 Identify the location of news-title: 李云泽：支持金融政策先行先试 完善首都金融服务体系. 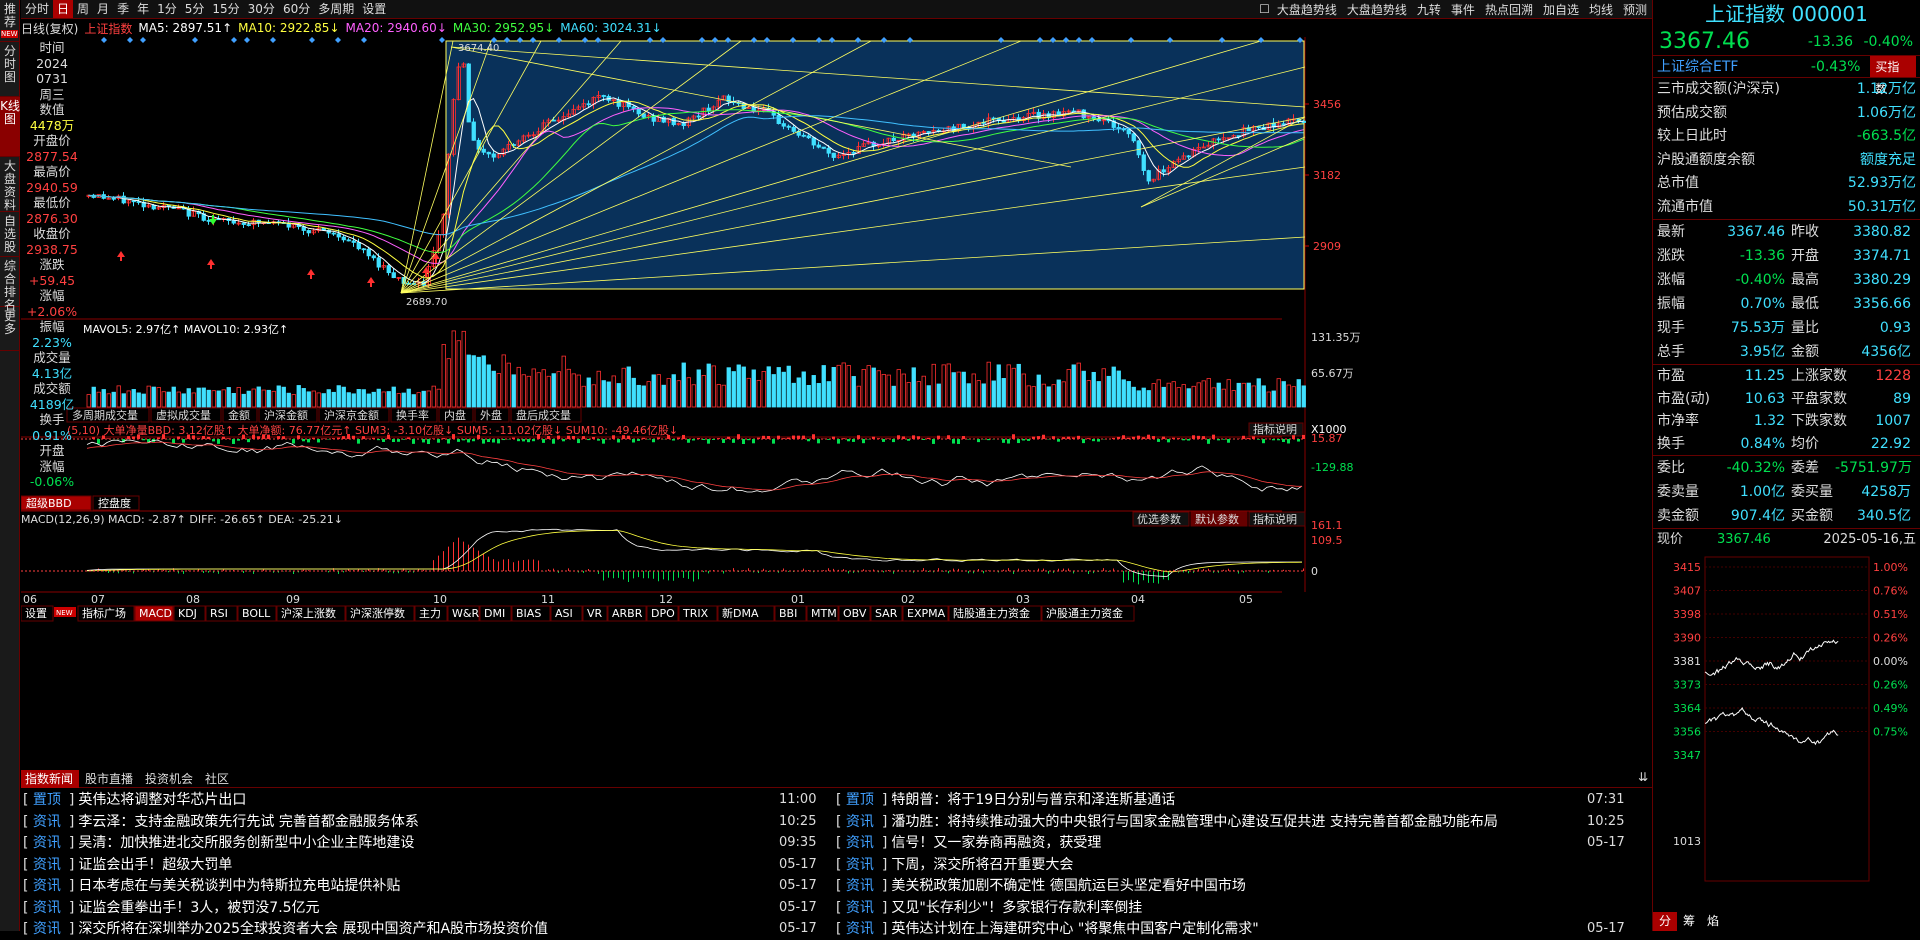
(248, 822).